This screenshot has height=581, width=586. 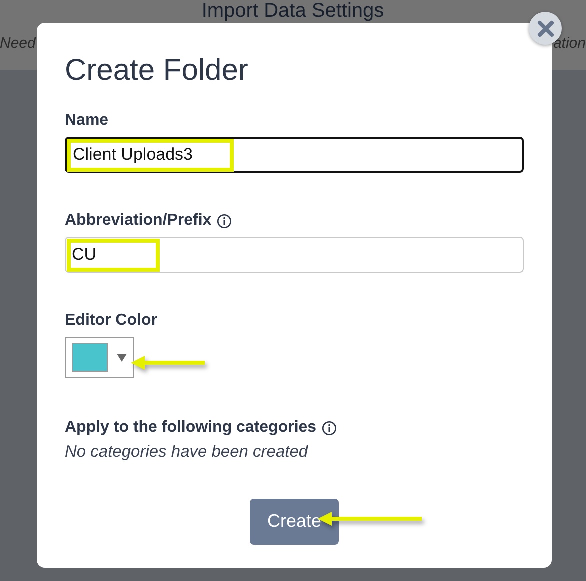 I want to click on text-field: Client Uploads3, so click(x=294, y=155).